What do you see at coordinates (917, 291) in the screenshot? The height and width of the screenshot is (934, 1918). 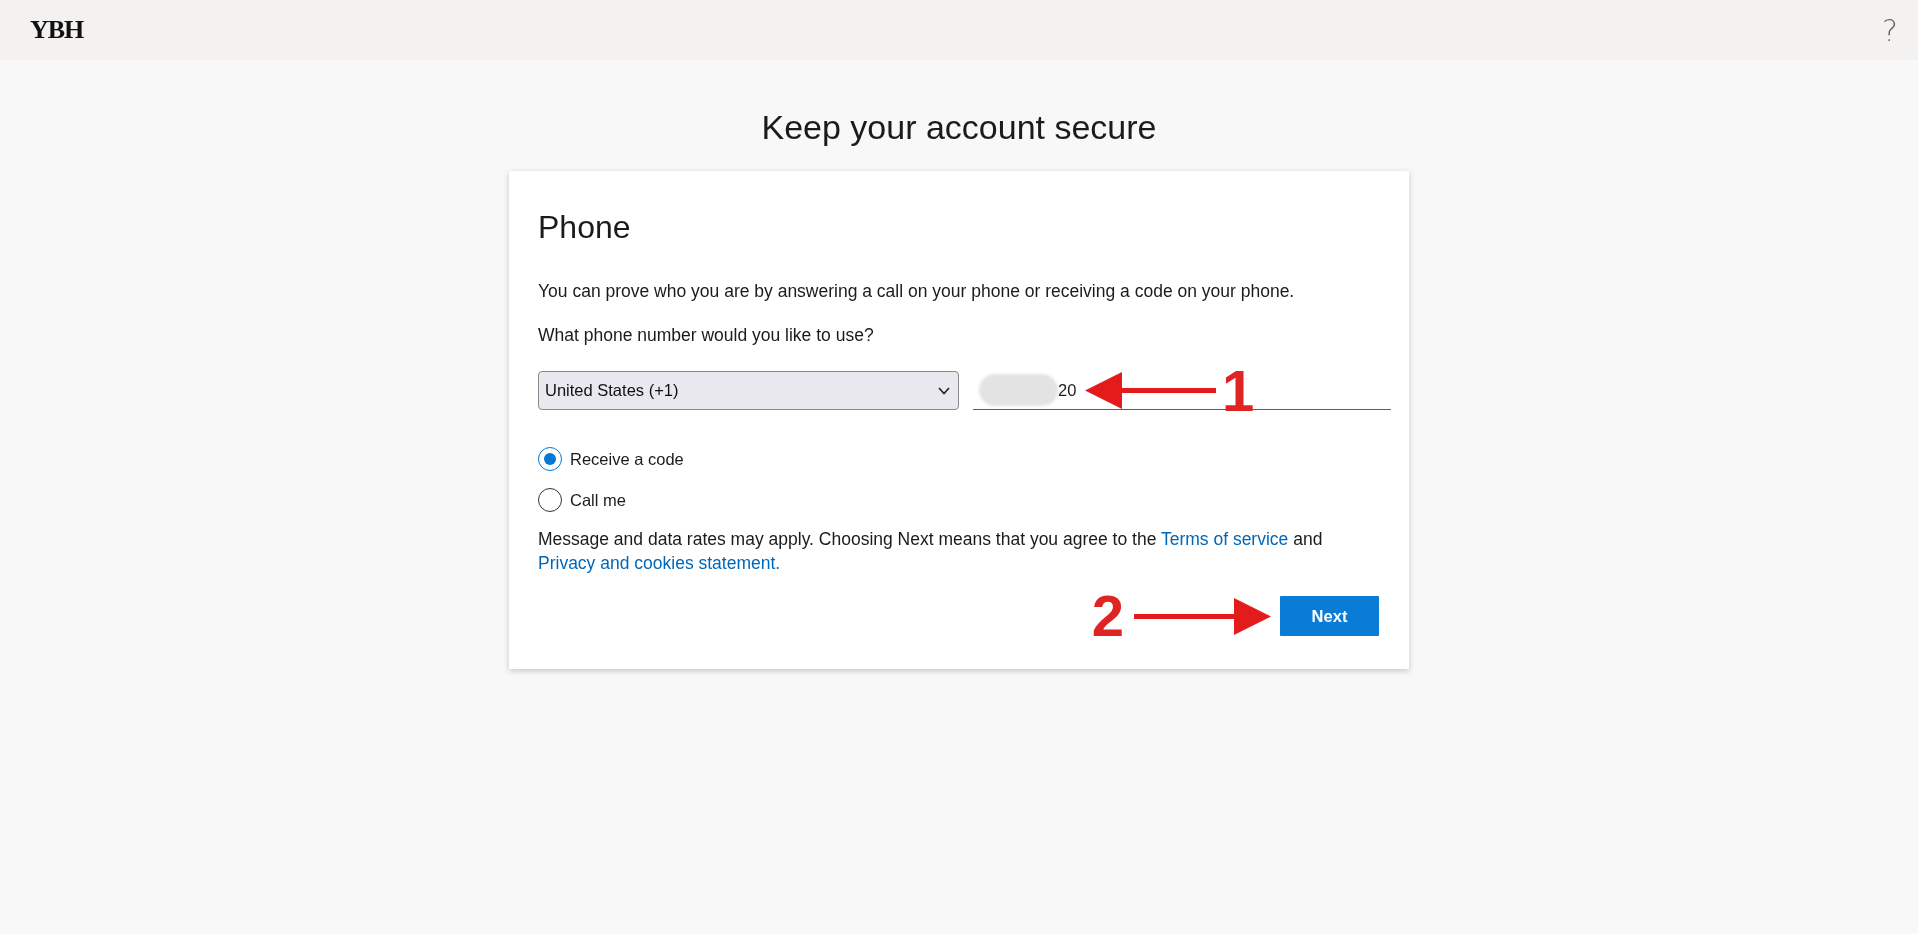 I see `description-text: You can prove who you are by answering a call on your phone or receiving a code on your phone.` at bounding box center [917, 291].